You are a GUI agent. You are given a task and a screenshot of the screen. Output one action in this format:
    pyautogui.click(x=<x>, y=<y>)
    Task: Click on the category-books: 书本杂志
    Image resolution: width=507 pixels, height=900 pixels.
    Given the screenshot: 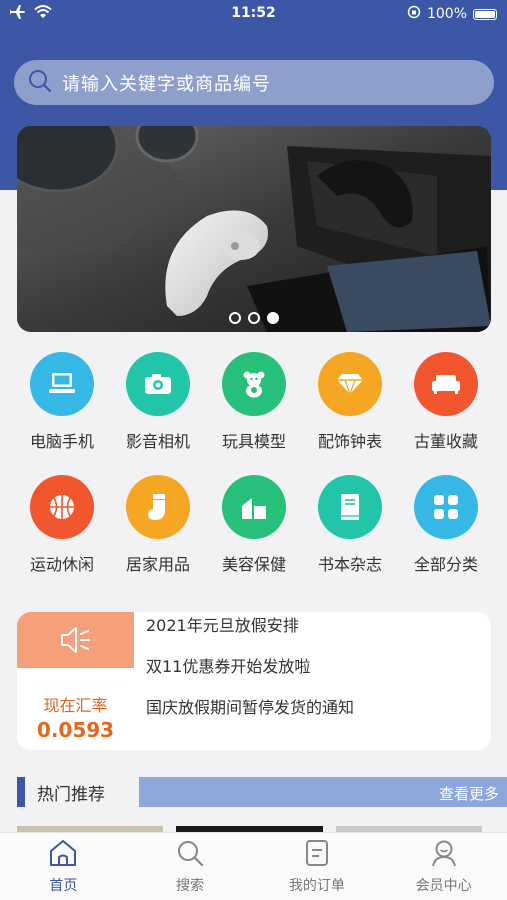 What is the action you would take?
    pyautogui.click(x=350, y=525)
    